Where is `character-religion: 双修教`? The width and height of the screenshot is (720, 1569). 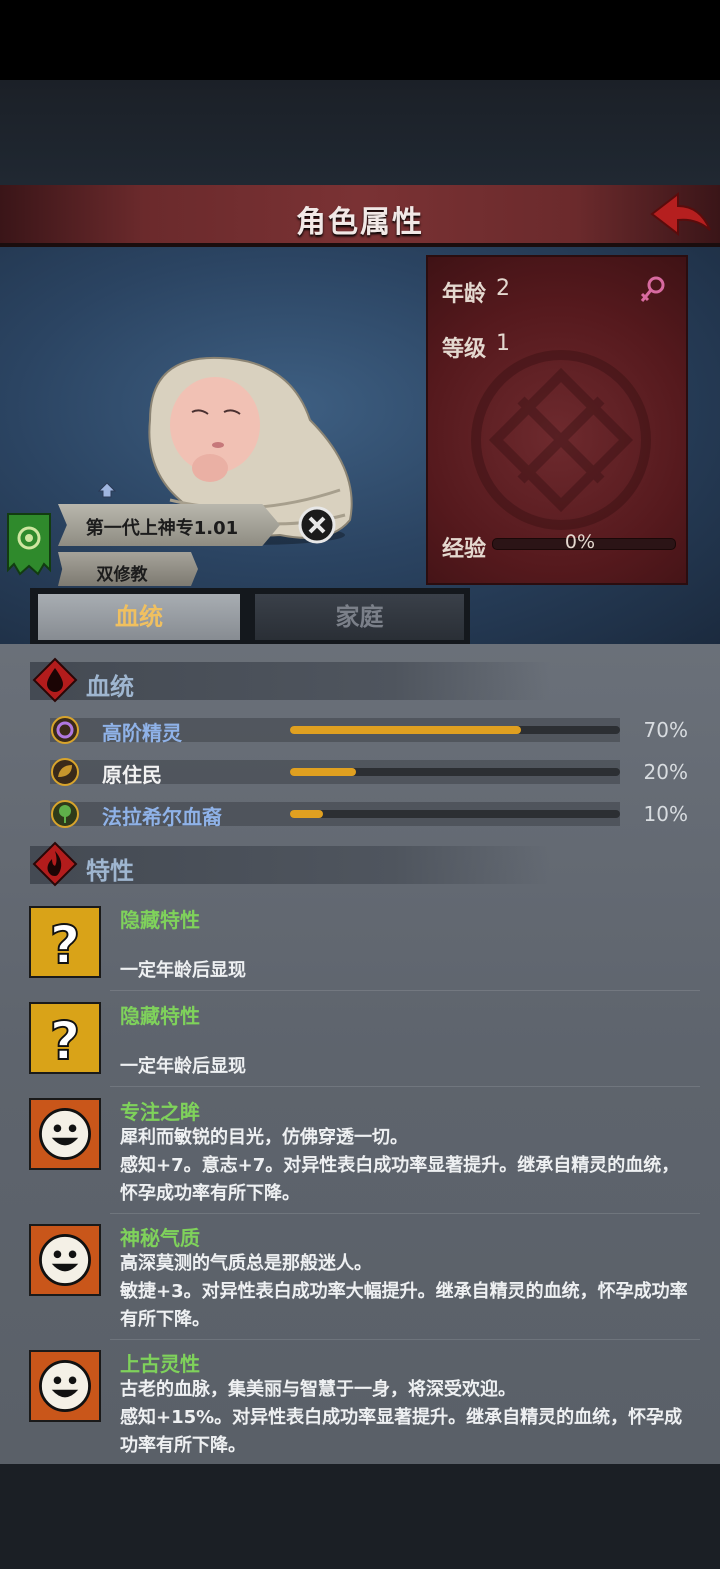 character-religion: 双修教 is located at coordinates (122, 572).